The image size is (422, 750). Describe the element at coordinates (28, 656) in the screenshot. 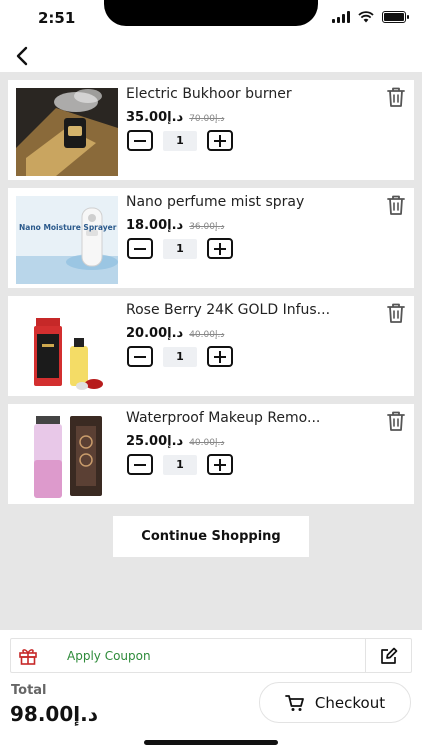

I see `gift-icon` at that location.